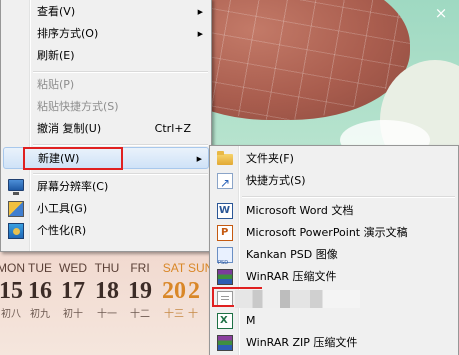 This screenshot has width=459, height=355. What do you see at coordinates (225, 211) in the screenshot?
I see `word-document-icon` at bounding box center [225, 211].